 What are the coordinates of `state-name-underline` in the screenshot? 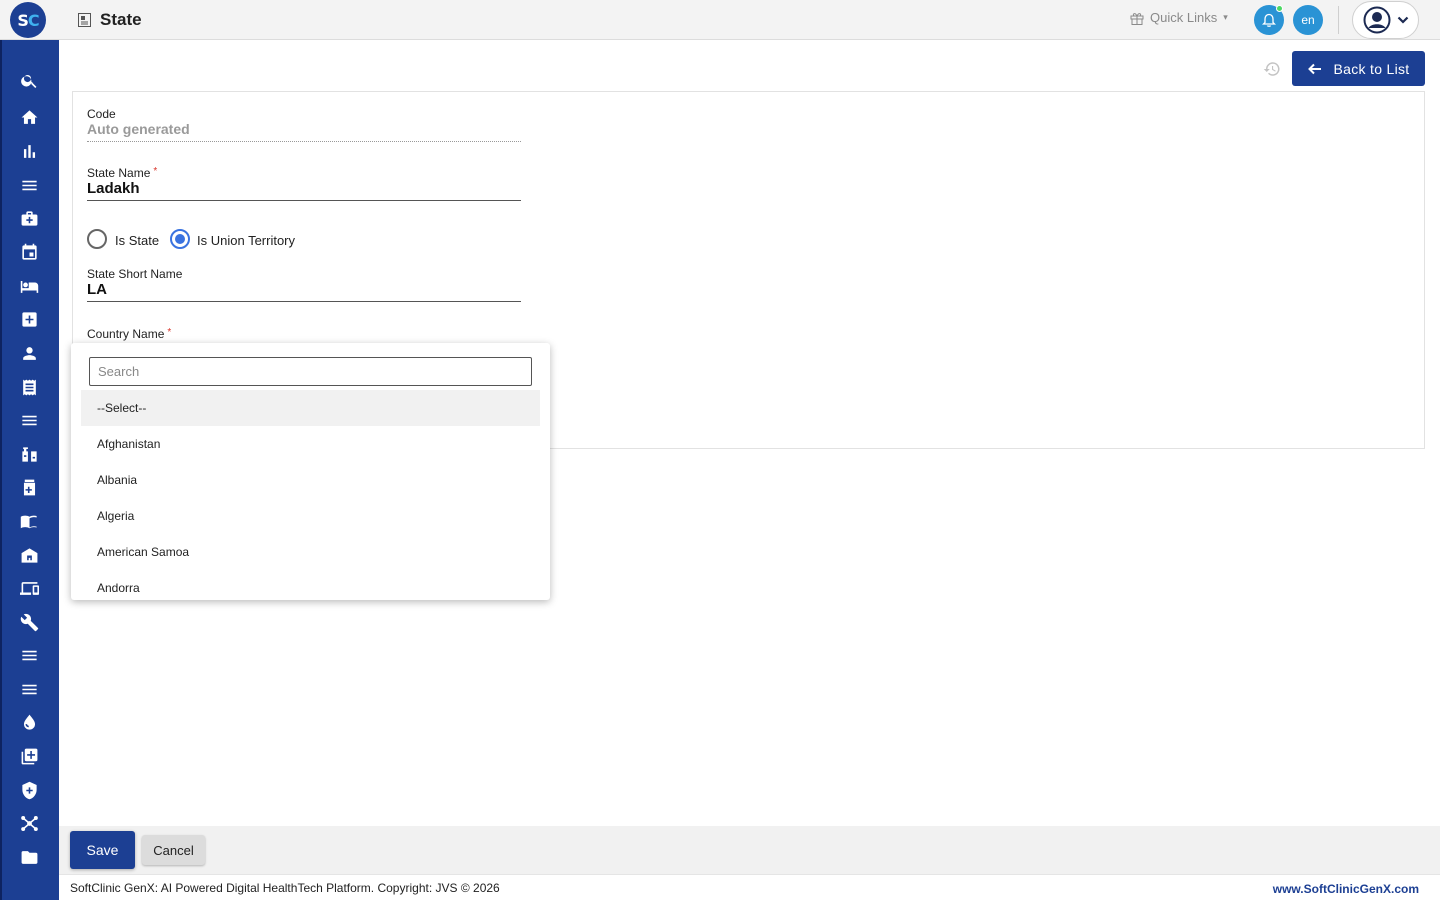 It's located at (304, 200).